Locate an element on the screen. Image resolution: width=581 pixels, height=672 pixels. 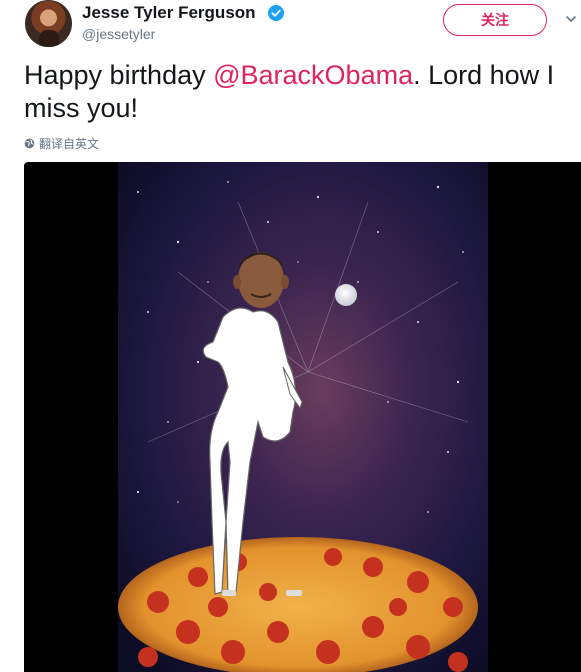
tweet-text-part: Happy birthday is located at coordinates (119, 75).